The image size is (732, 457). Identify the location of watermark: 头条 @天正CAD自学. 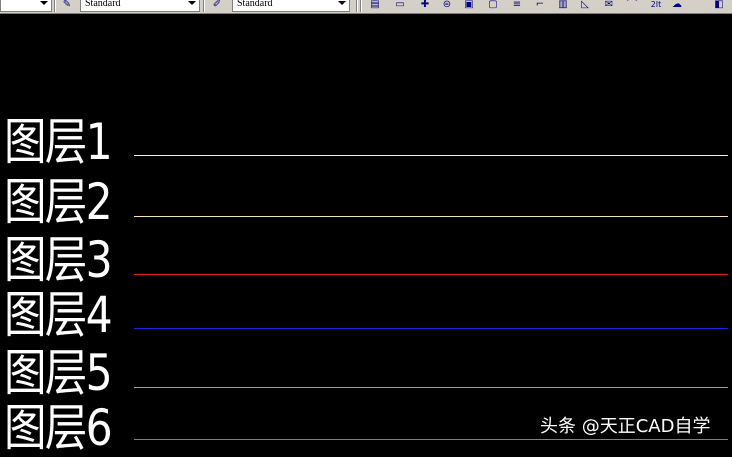
(625, 426).